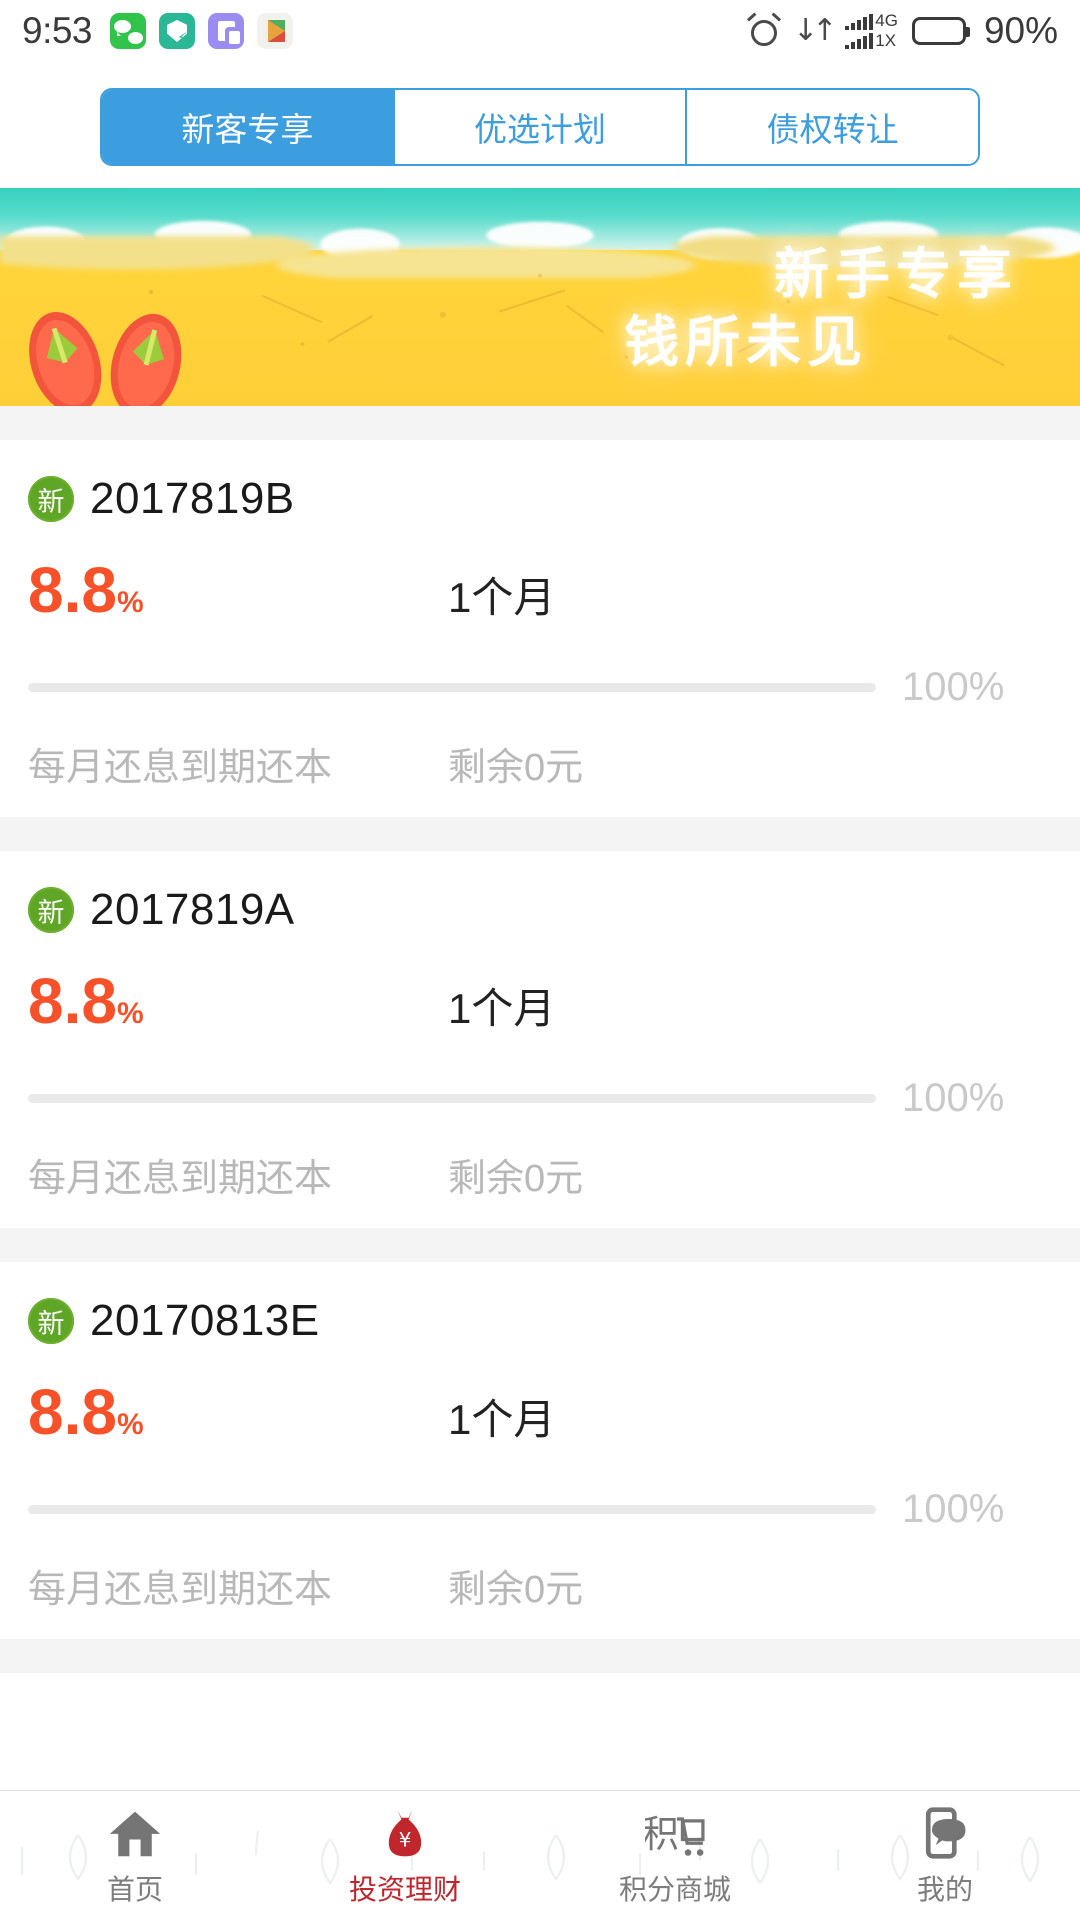 Image resolution: width=1080 pixels, height=1920 pixels. Describe the element at coordinates (226, 31) in the screenshot. I see `purple-app-icon` at that location.